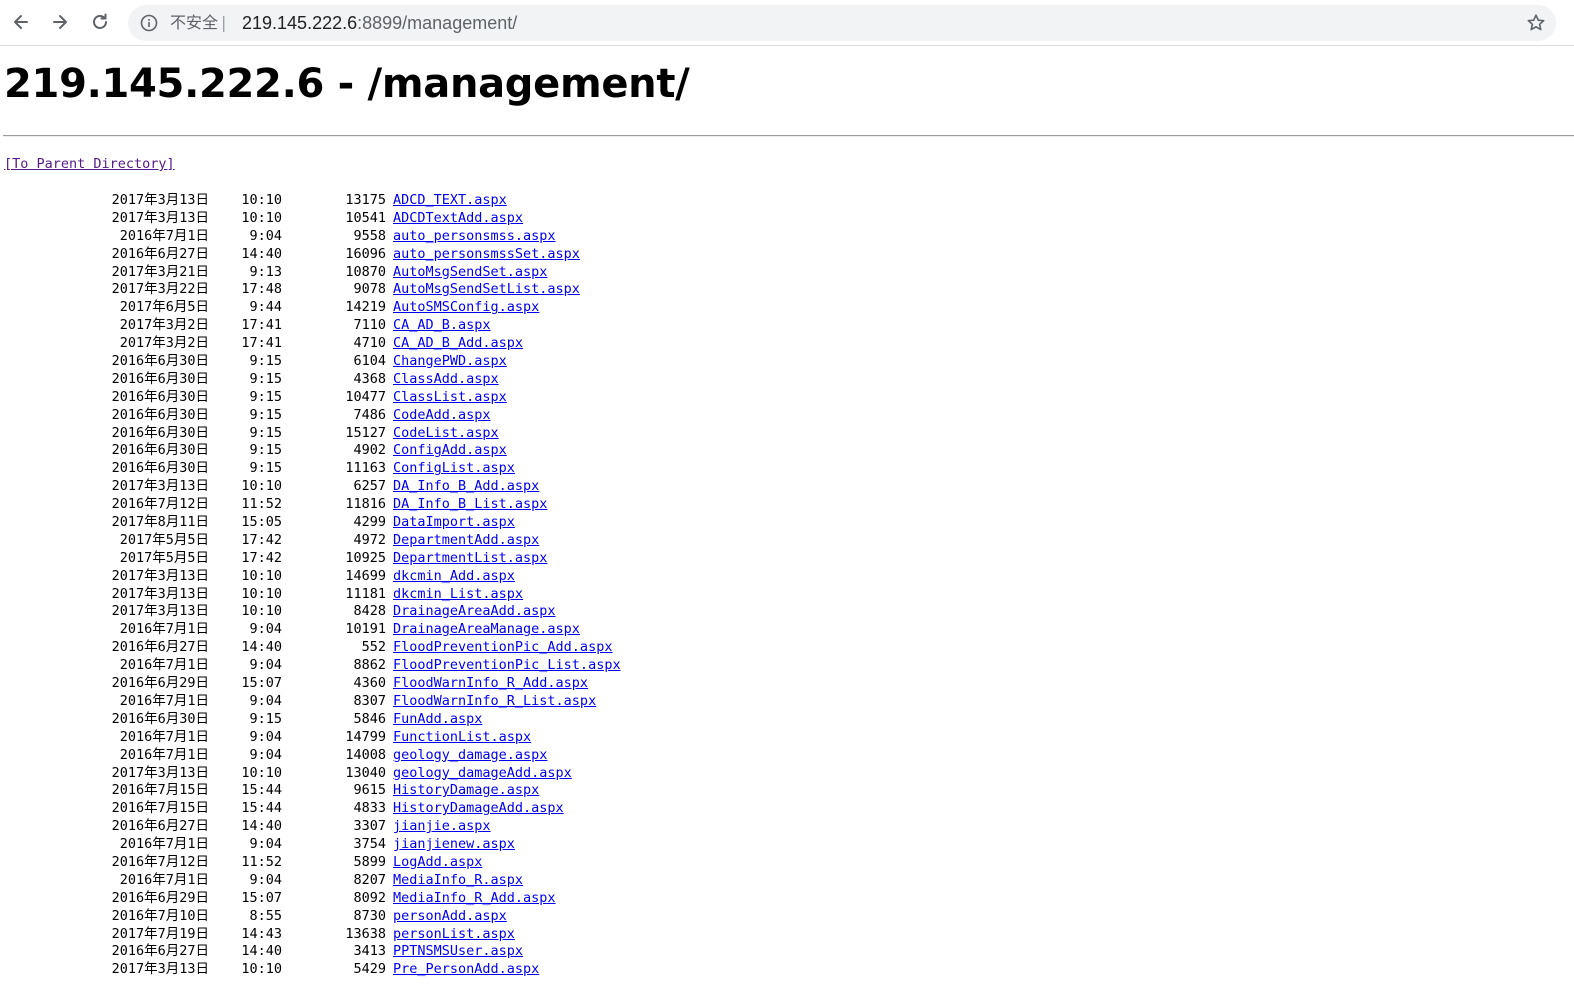 This screenshot has width=1574, height=984. What do you see at coordinates (454, 523) in the screenshot?
I see `file-link: DataImport.aspx` at bounding box center [454, 523].